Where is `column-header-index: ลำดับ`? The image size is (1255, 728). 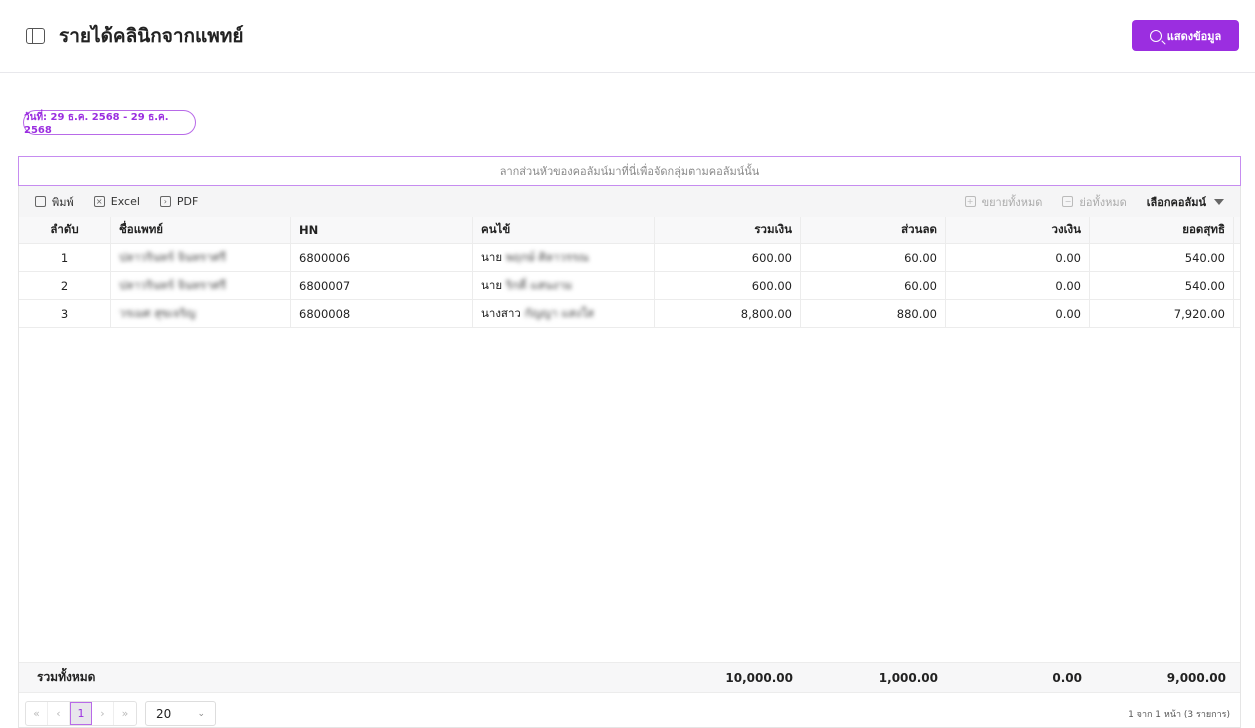 column-header-index: ลำดับ is located at coordinates (65, 230).